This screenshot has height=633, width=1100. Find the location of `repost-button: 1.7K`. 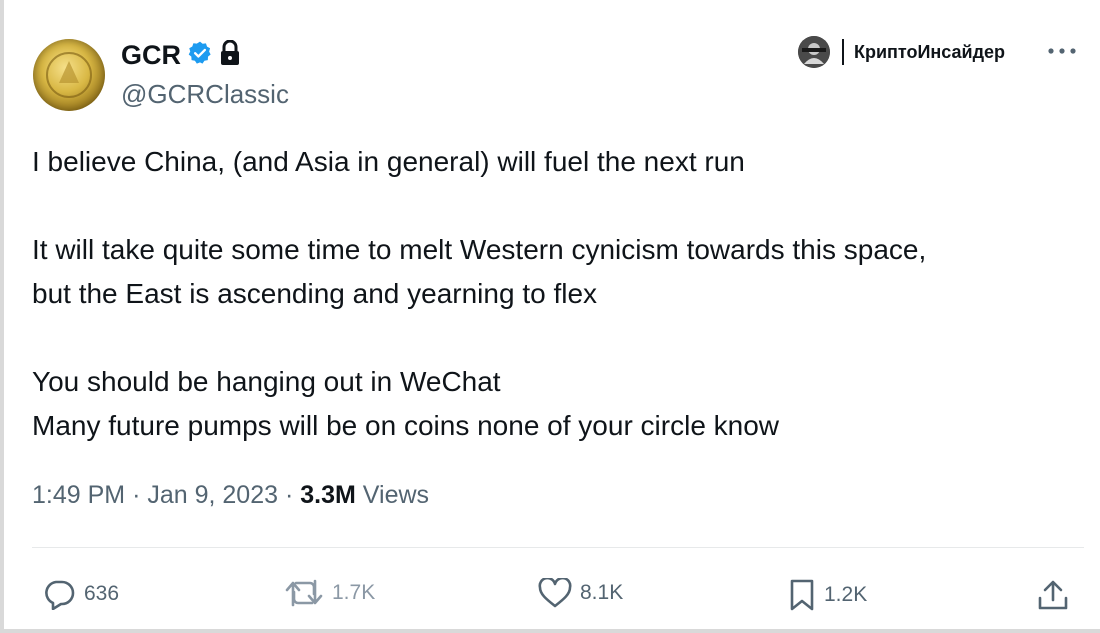

repost-button: 1.7K is located at coordinates (329, 593).